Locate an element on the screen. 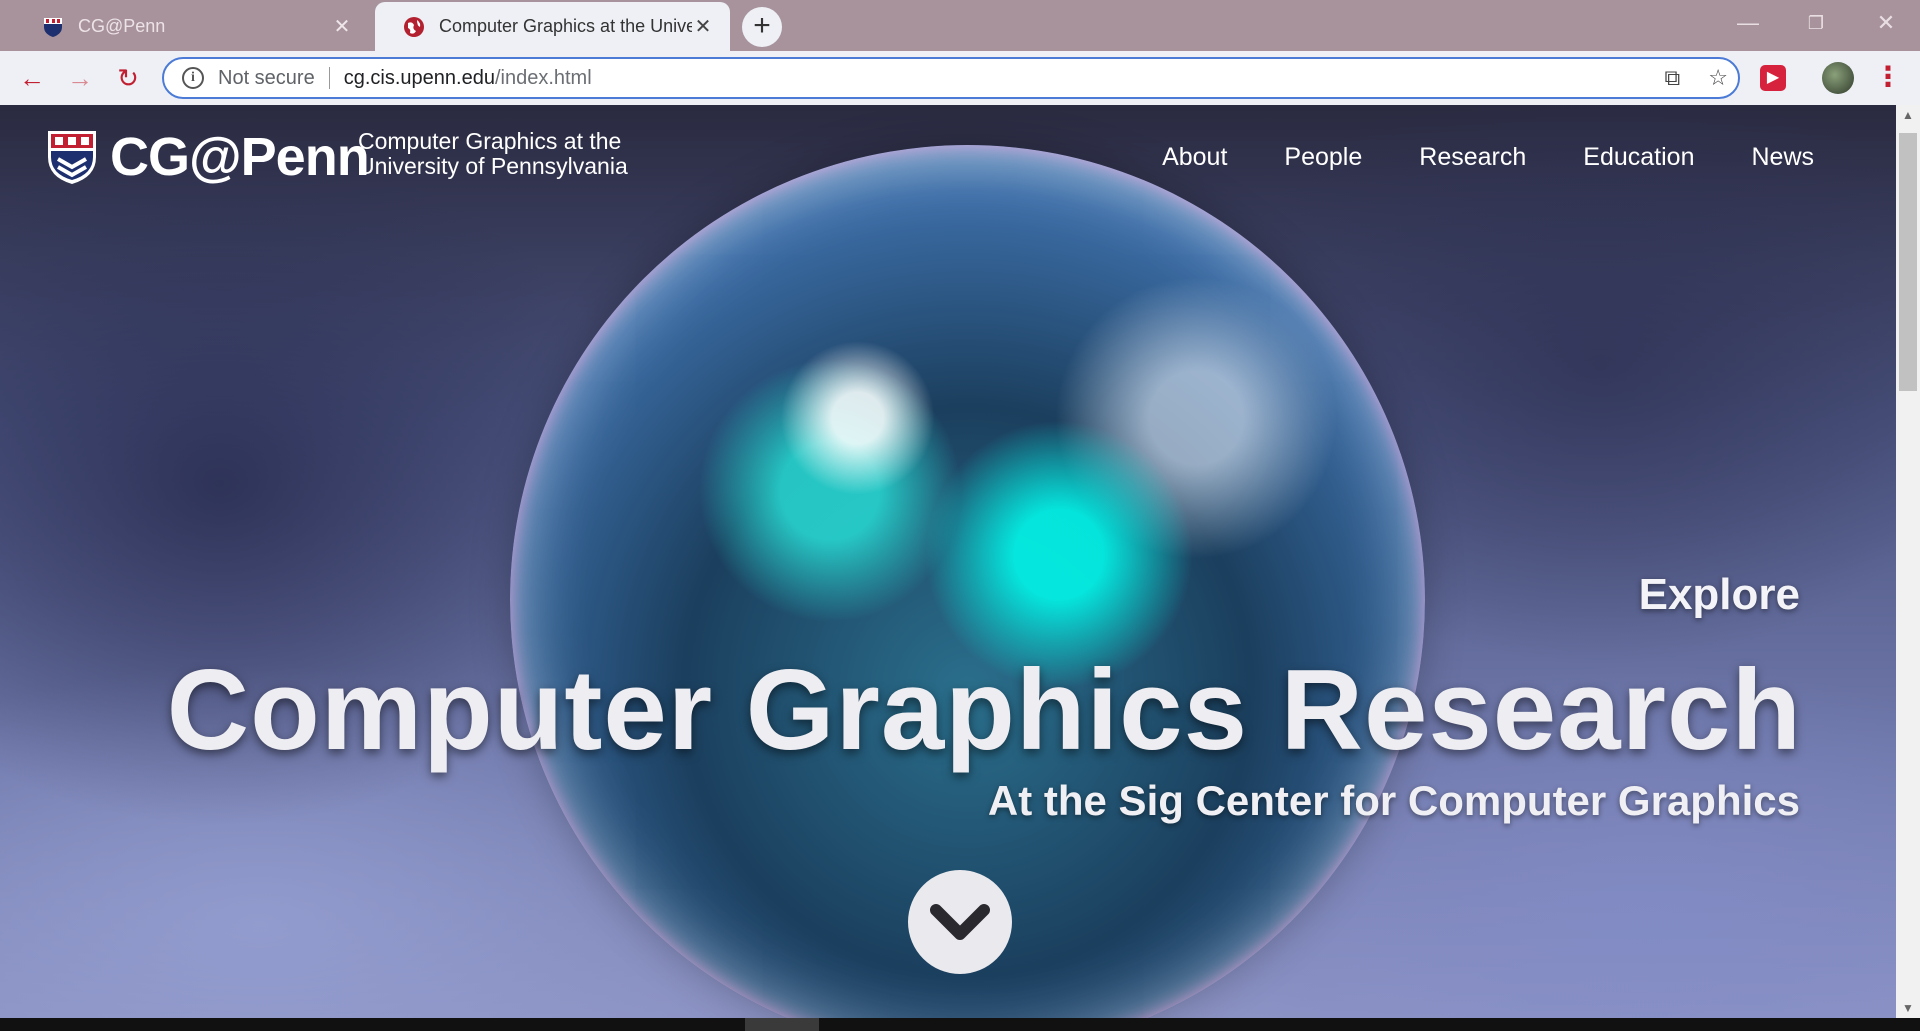 This screenshot has height=1031, width=1920. minimize-icon: — is located at coordinates (1748, 23).